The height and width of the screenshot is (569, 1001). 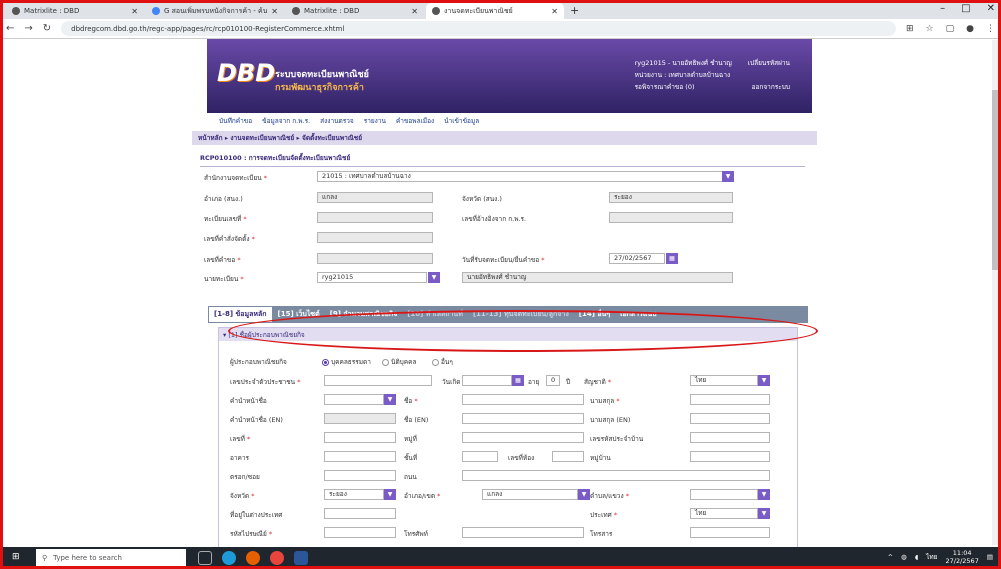 What do you see at coordinates (950, 29) in the screenshot?
I see `sidebar-icon: ▢` at bounding box center [950, 29].